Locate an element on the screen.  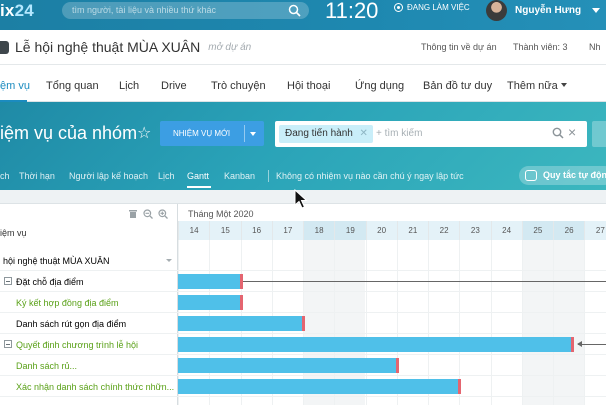
user-menu: Nguyễn Hưng is located at coordinates (543, 10).